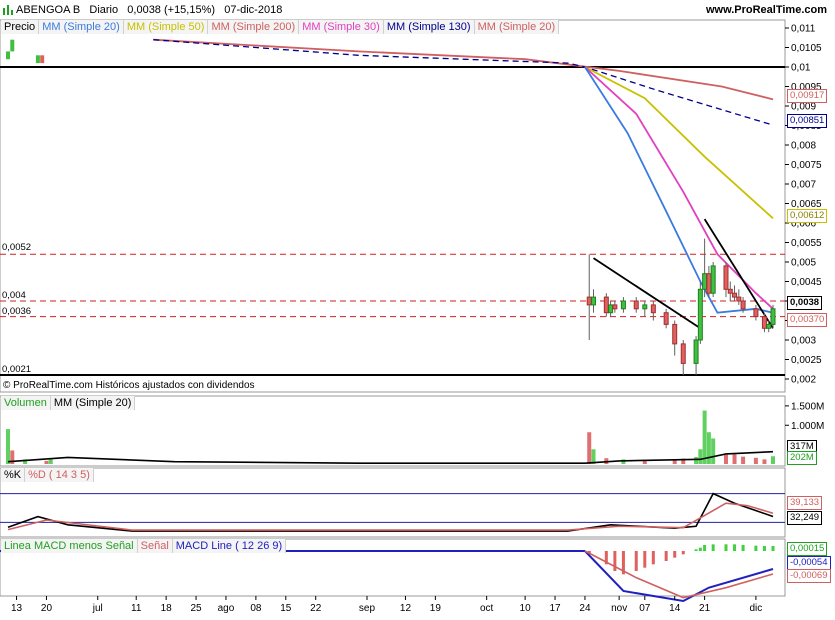 The image size is (835, 620). I want to click on legend-item: MM (Simple 130), so click(429, 27).